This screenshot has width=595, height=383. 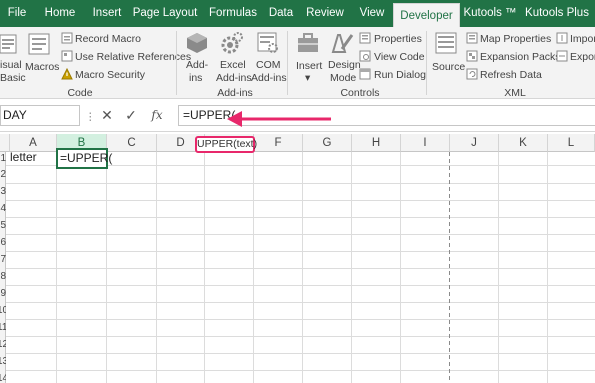 I want to click on record-macro-icon, so click(x=67, y=38).